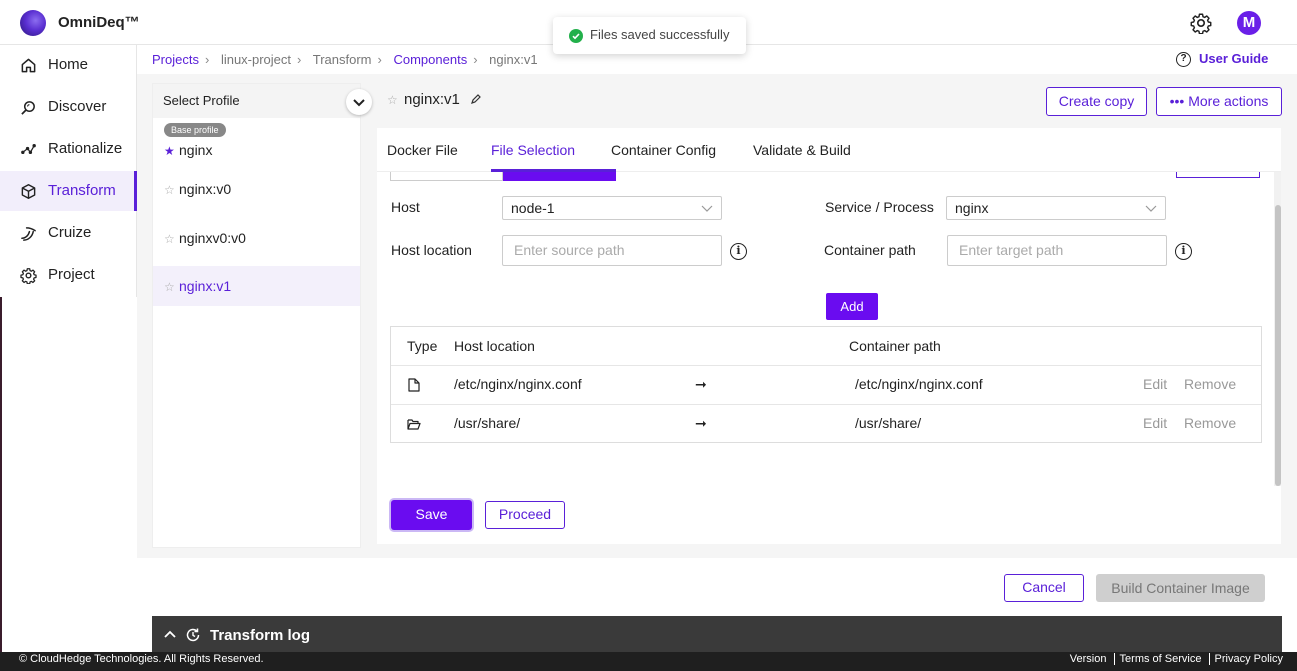 The height and width of the screenshot is (671, 1297). Describe the element at coordinates (1201, 23) in the screenshot. I see `settings-gear-icon` at that location.